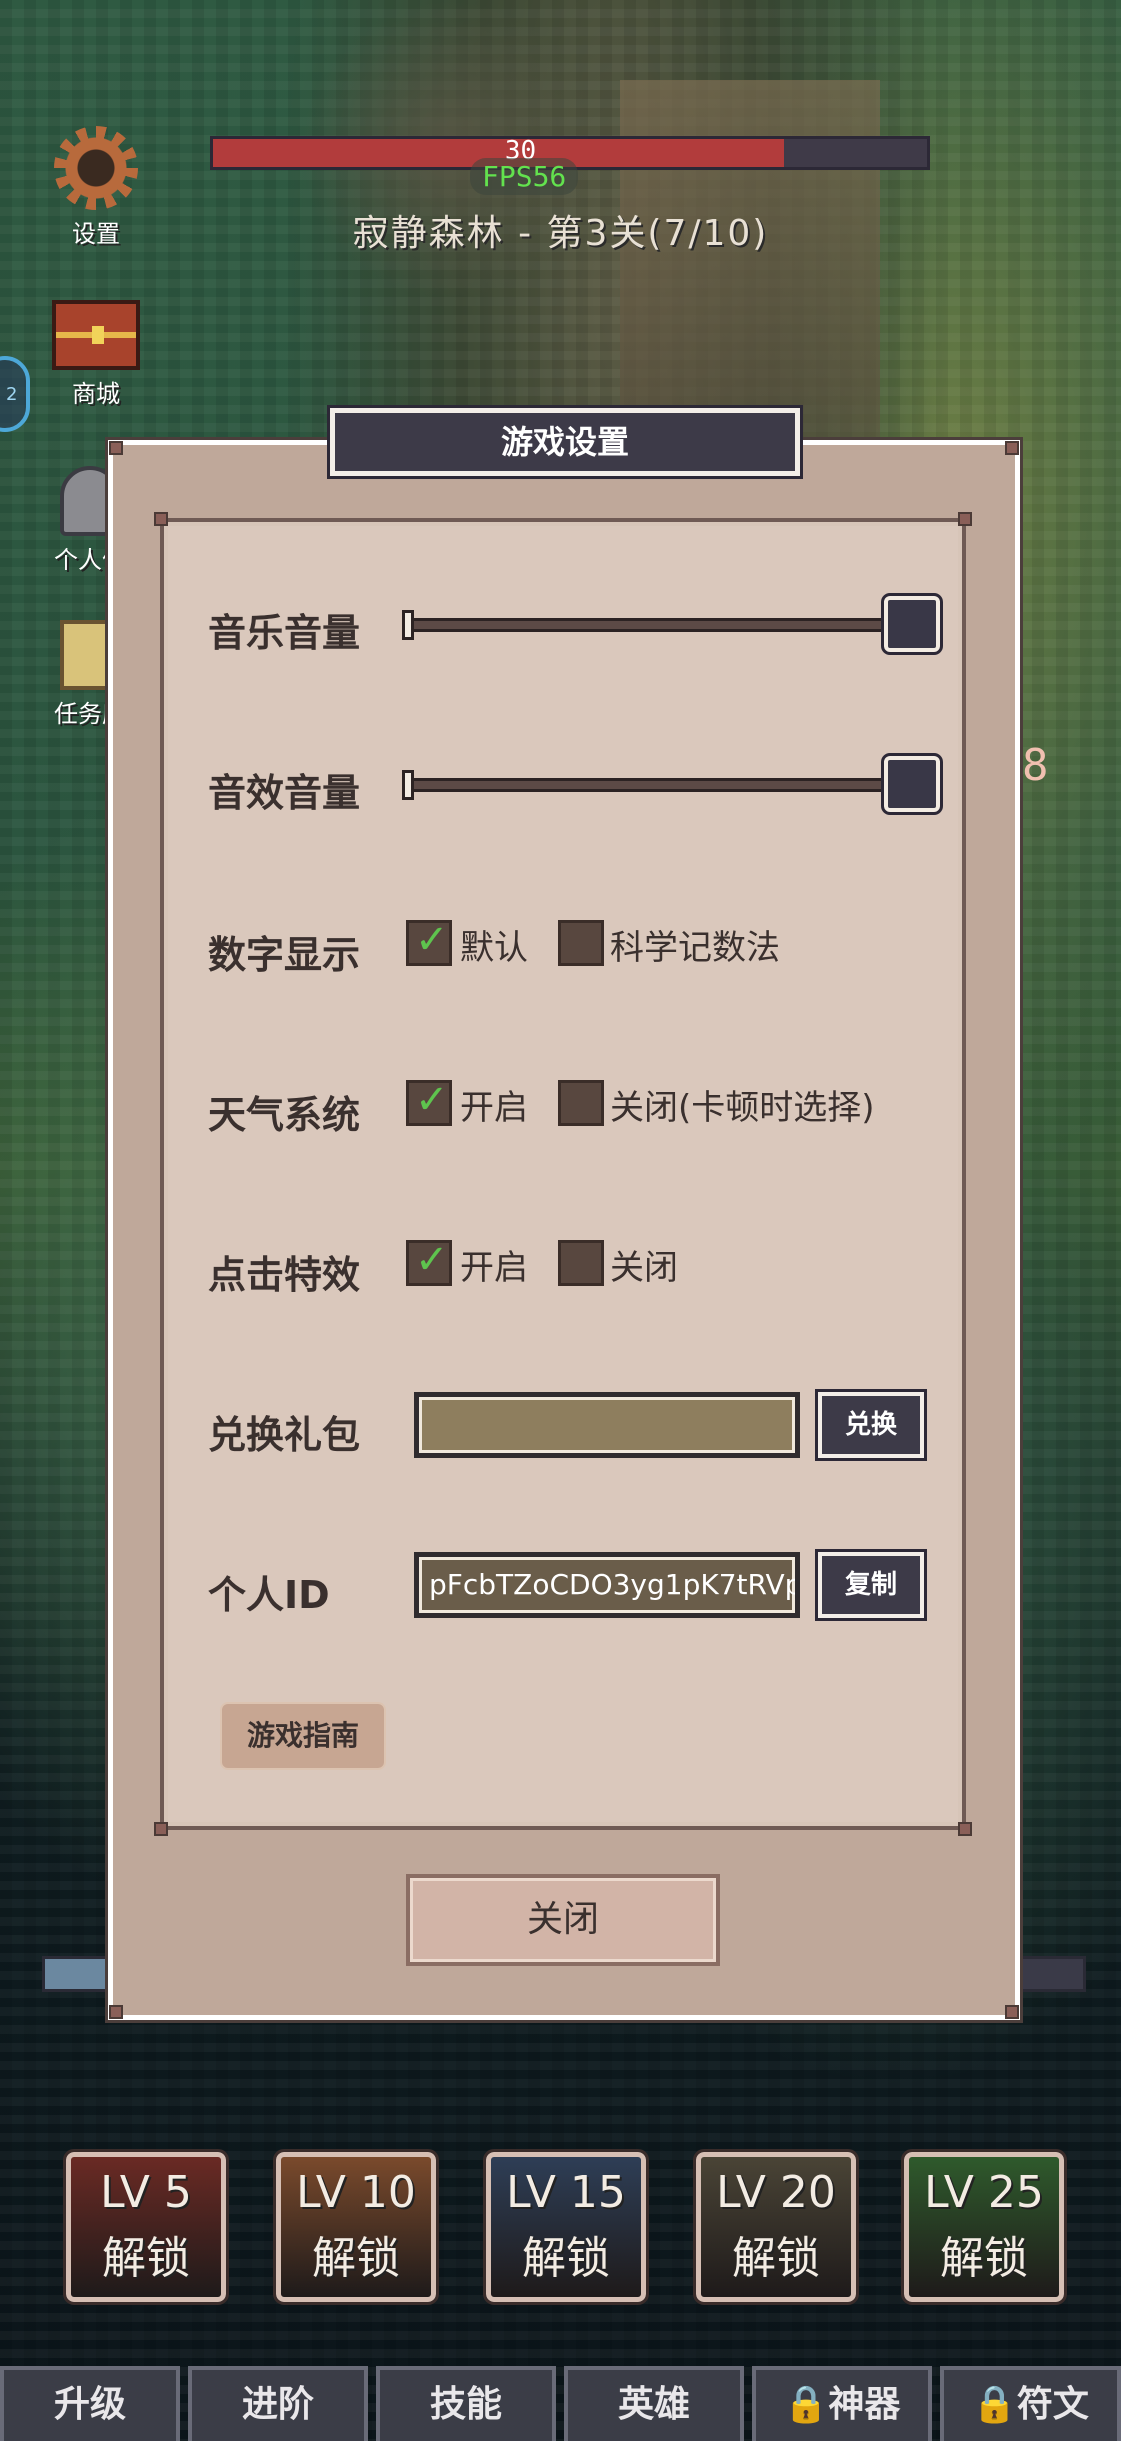 The width and height of the screenshot is (1121, 2441). What do you see at coordinates (96, 234) in the screenshot?
I see `settings-label: 设置` at bounding box center [96, 234].